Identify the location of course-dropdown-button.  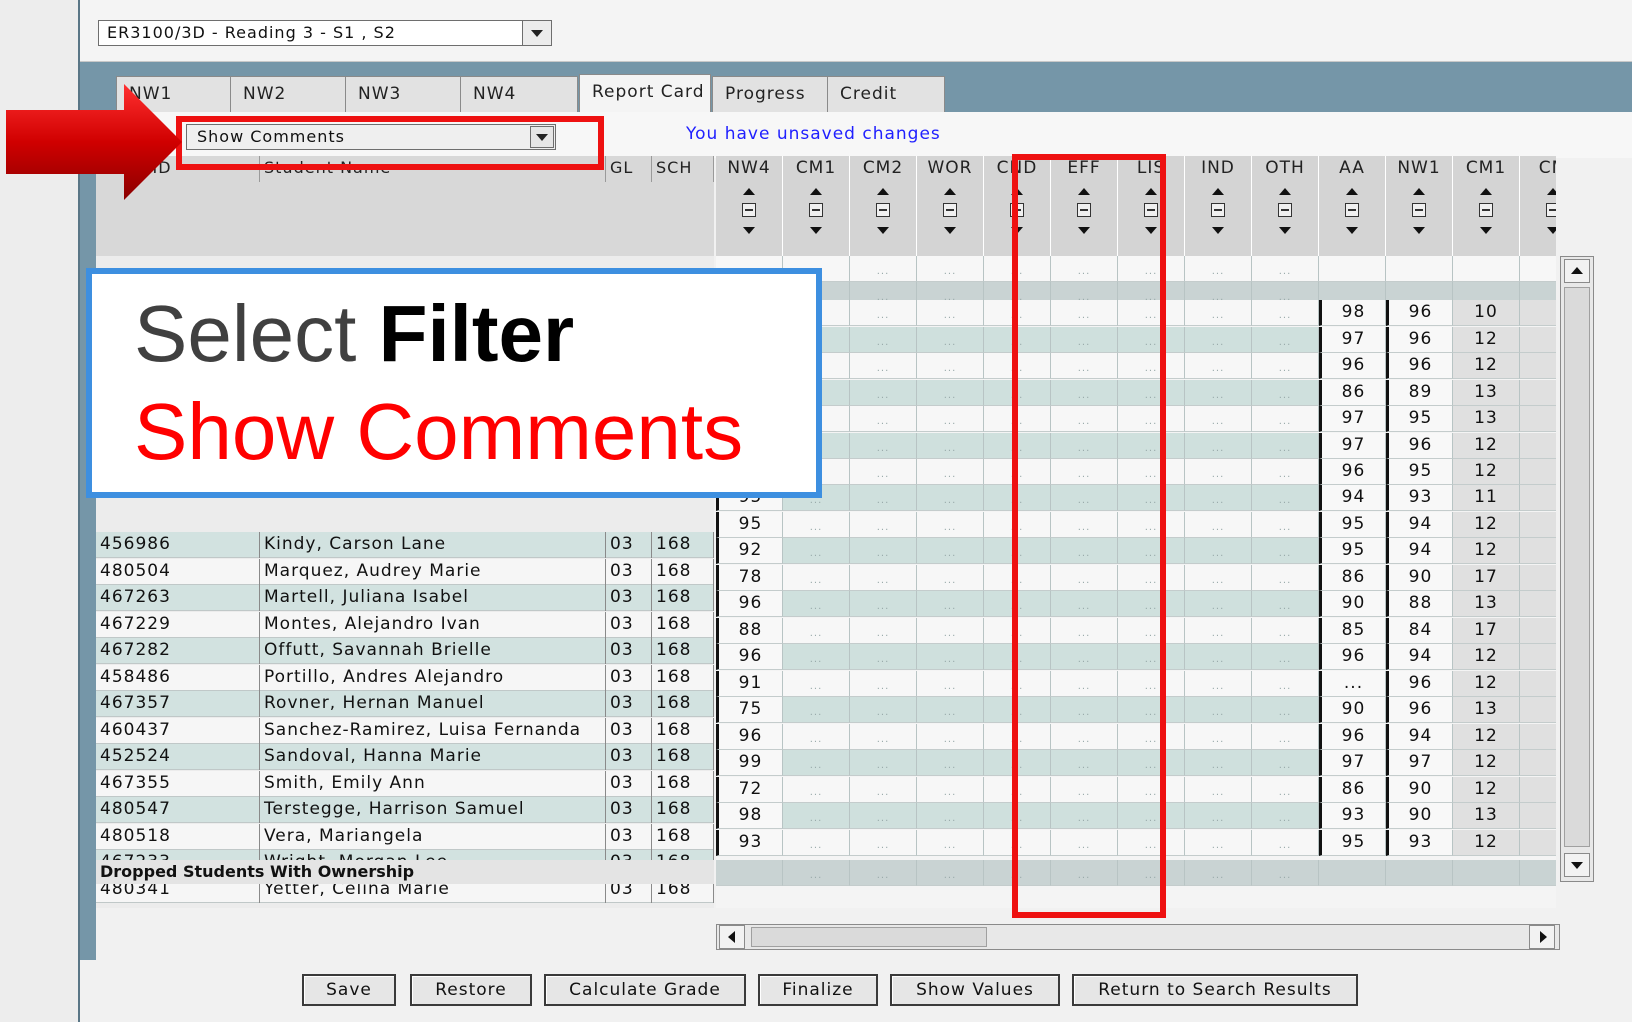
(537, 33).